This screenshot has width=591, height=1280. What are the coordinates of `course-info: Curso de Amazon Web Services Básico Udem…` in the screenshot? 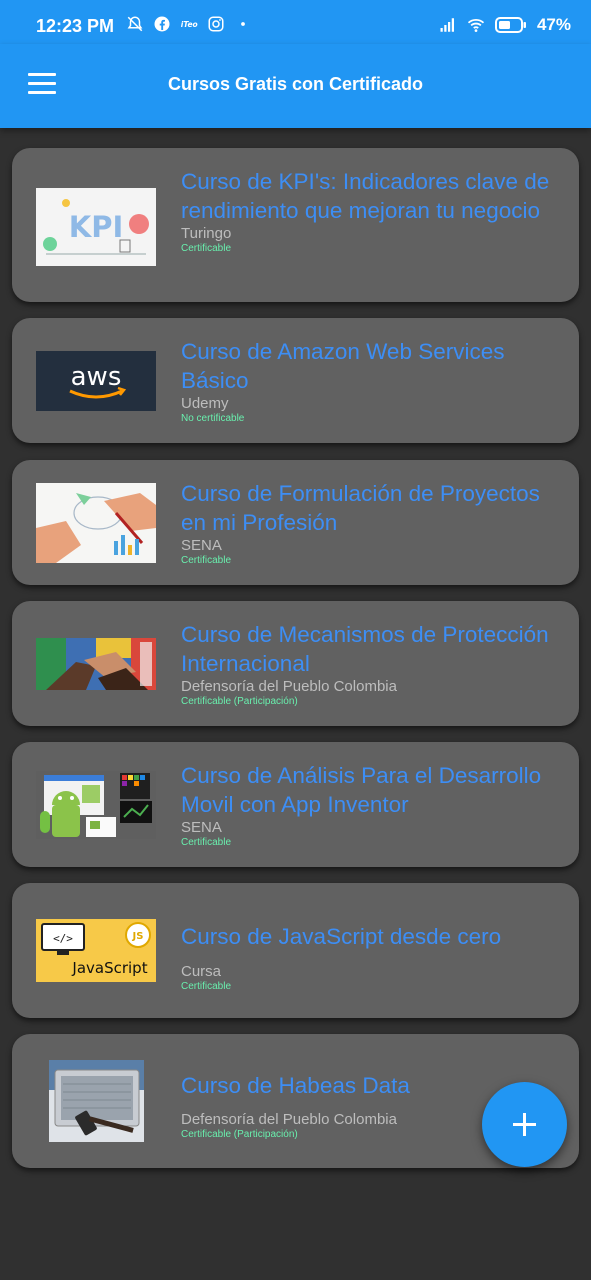 It's located at (369, 381).